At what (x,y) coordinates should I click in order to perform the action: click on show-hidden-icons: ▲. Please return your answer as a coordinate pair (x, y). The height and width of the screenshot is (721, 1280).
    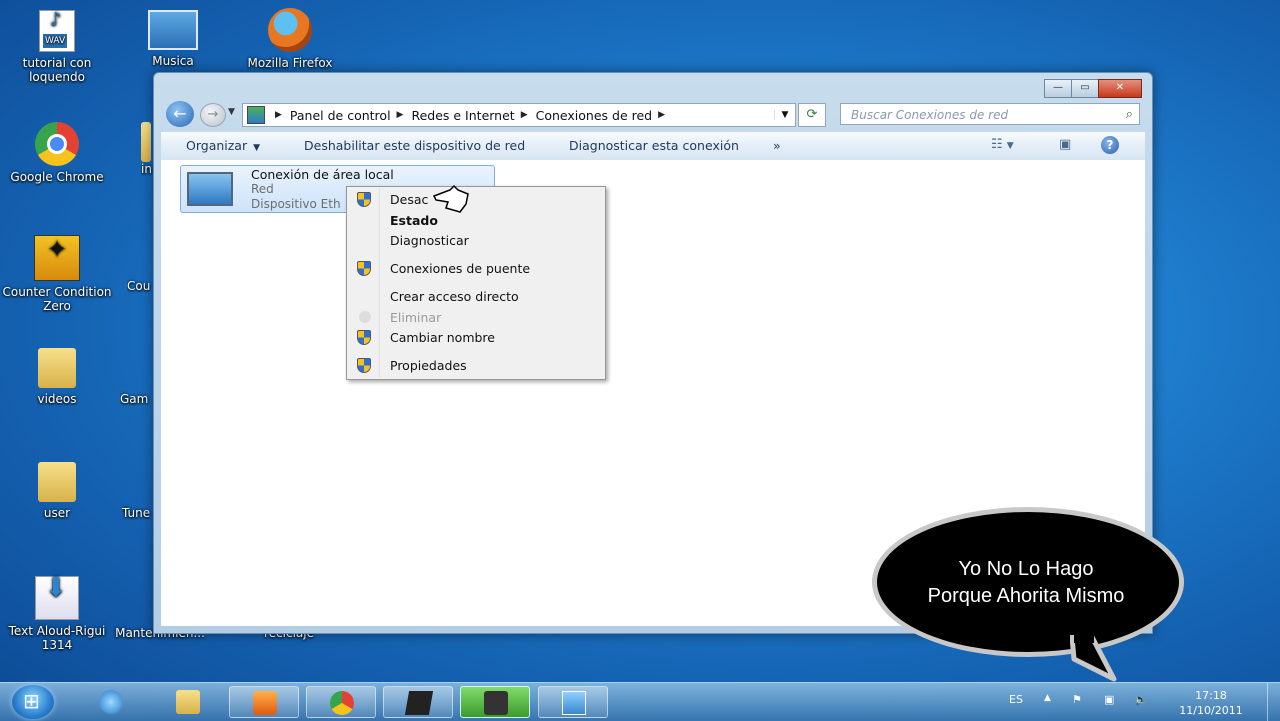
    Looking at the image, I should click on (1047, 698).